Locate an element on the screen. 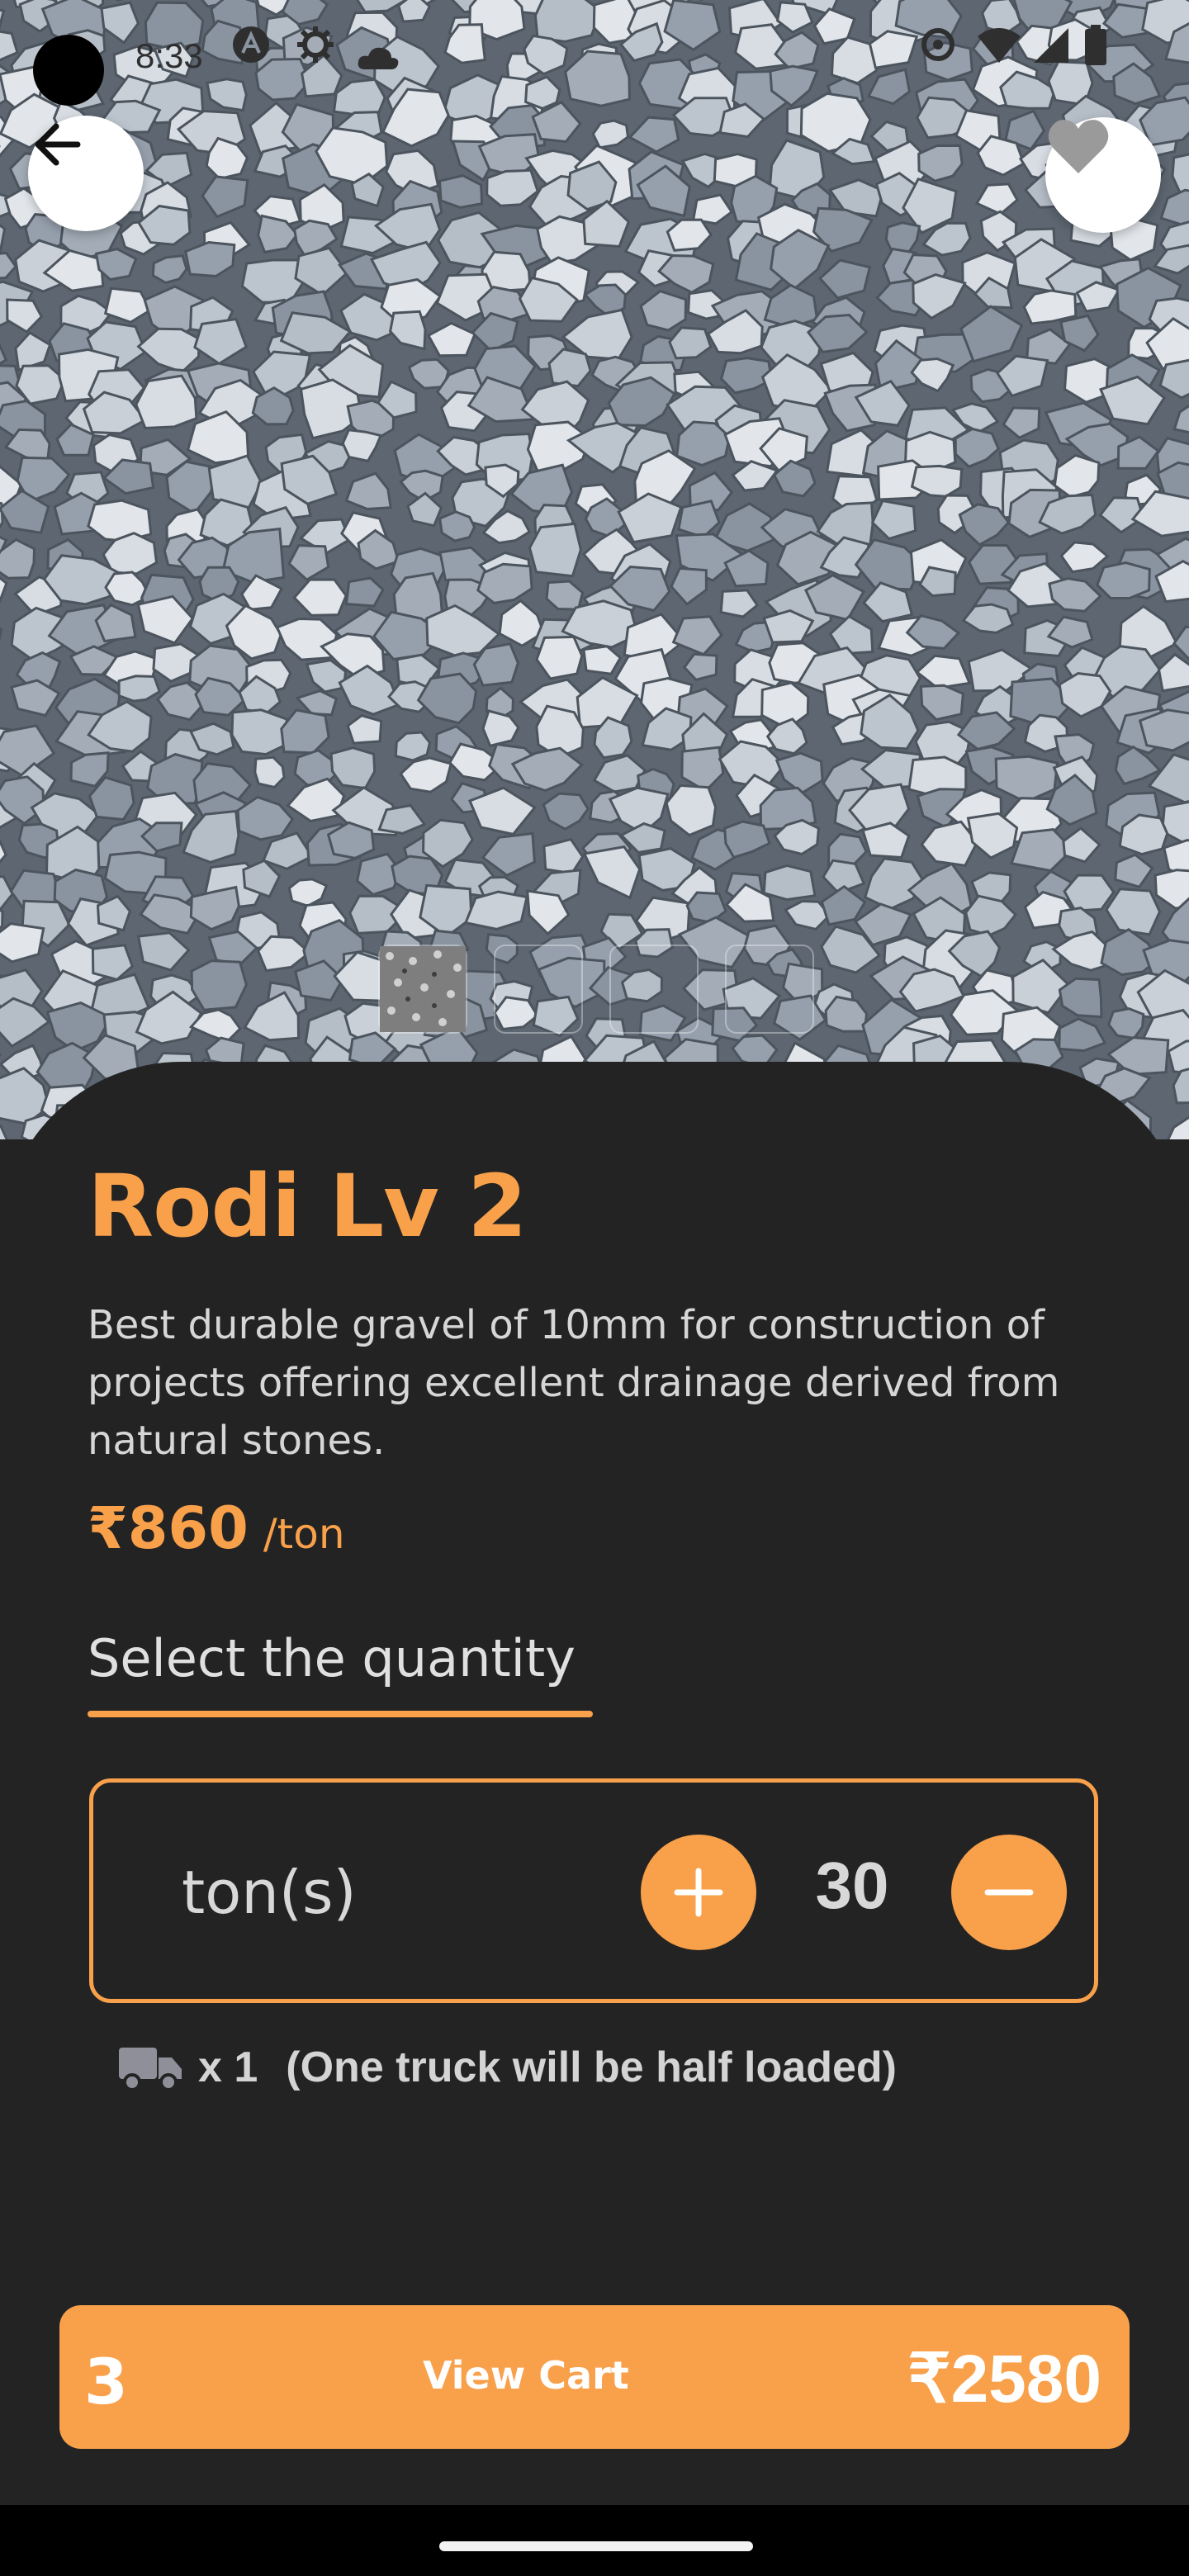  battery-icon is located at coordinates (1095, 45).